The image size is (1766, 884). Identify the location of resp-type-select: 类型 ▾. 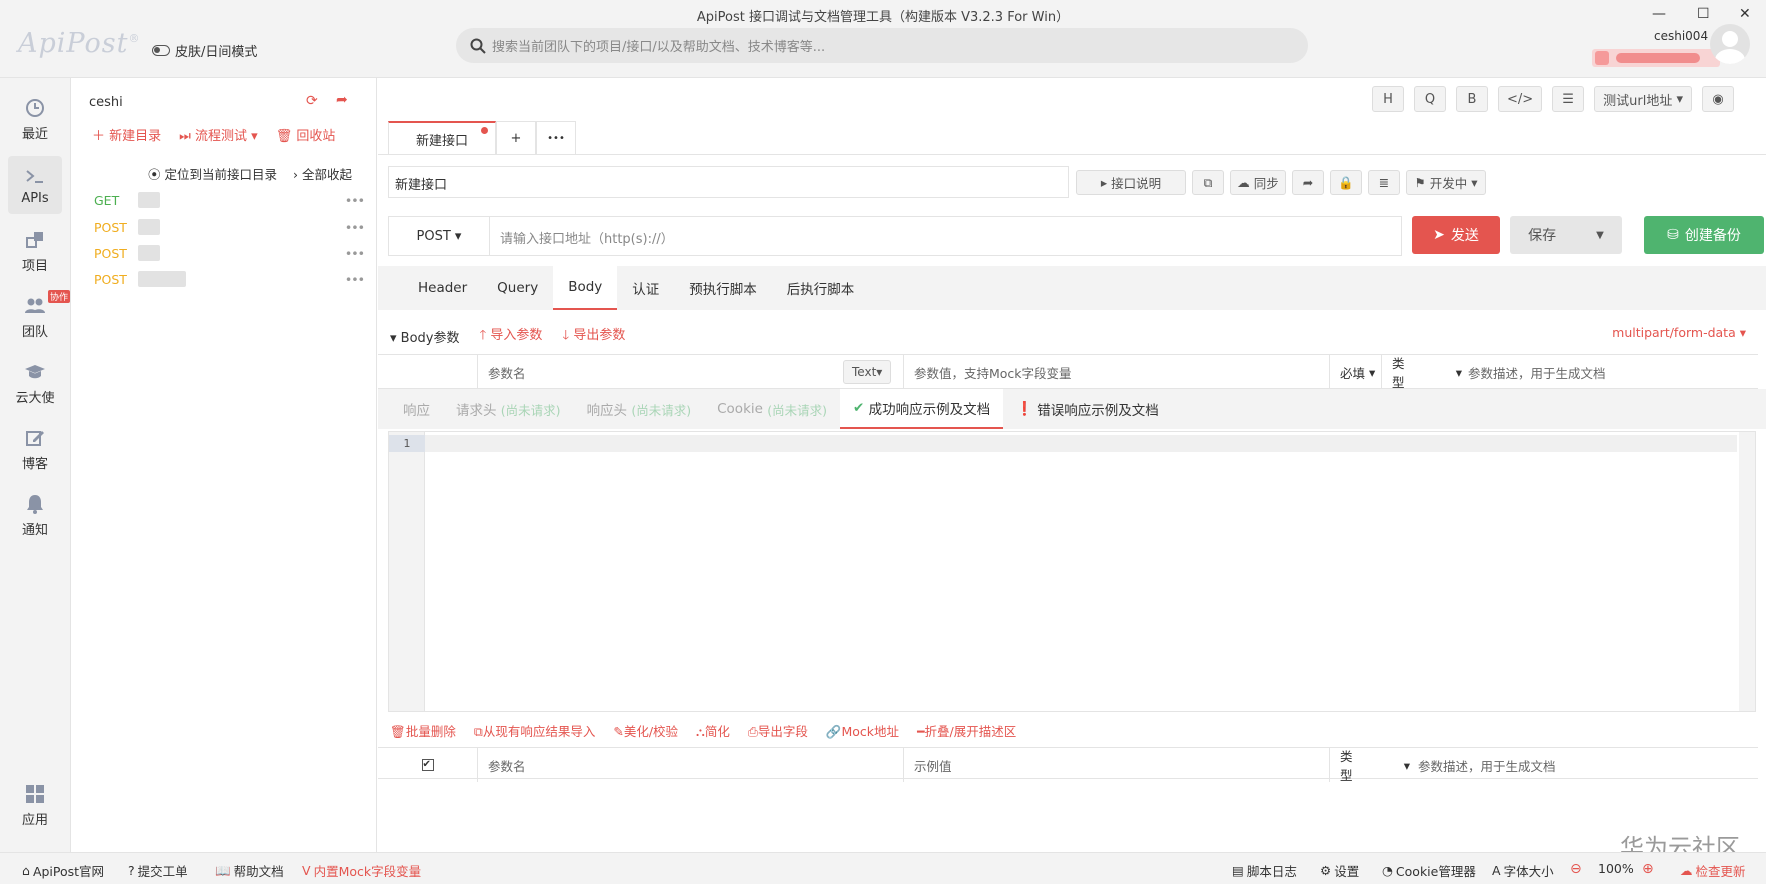
(1370, 765).